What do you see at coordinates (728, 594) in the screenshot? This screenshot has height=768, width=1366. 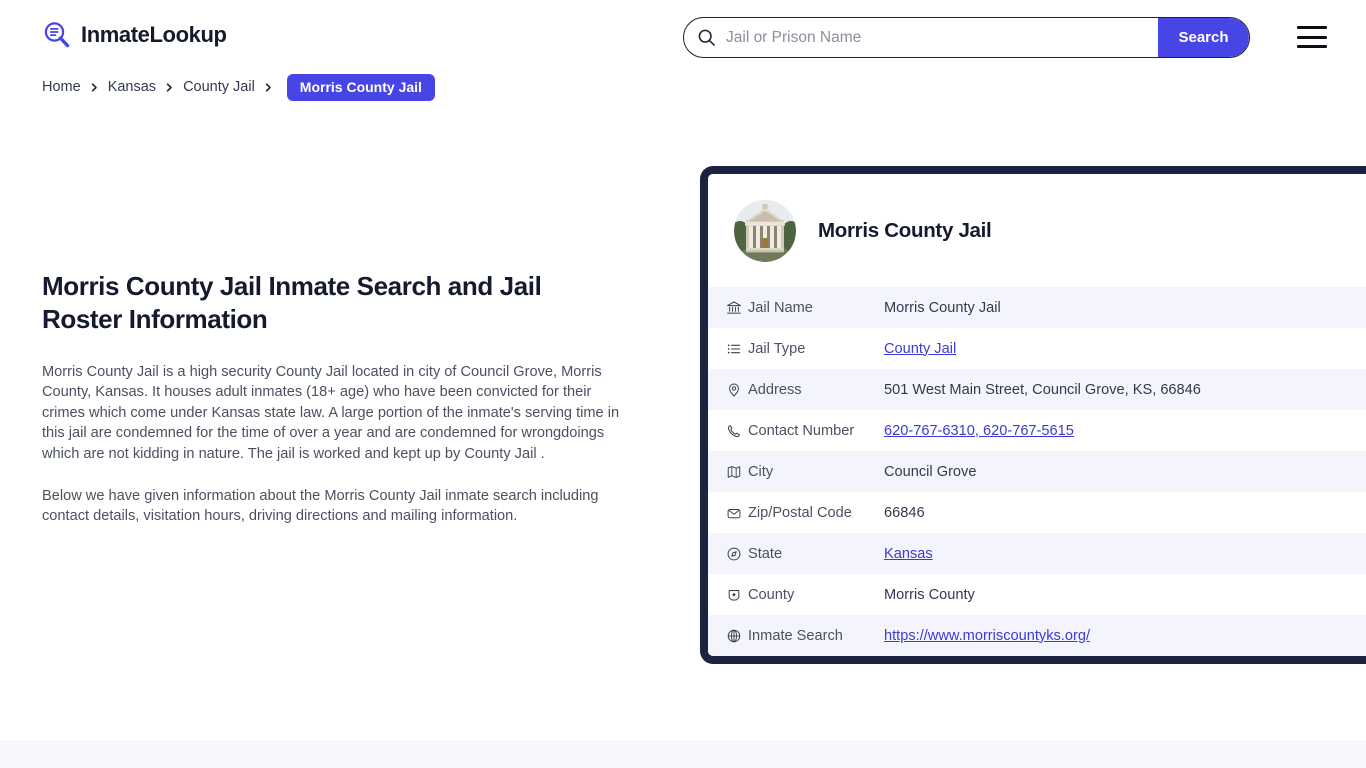 I see `region-map-icon` at bounding box center [728, 594].